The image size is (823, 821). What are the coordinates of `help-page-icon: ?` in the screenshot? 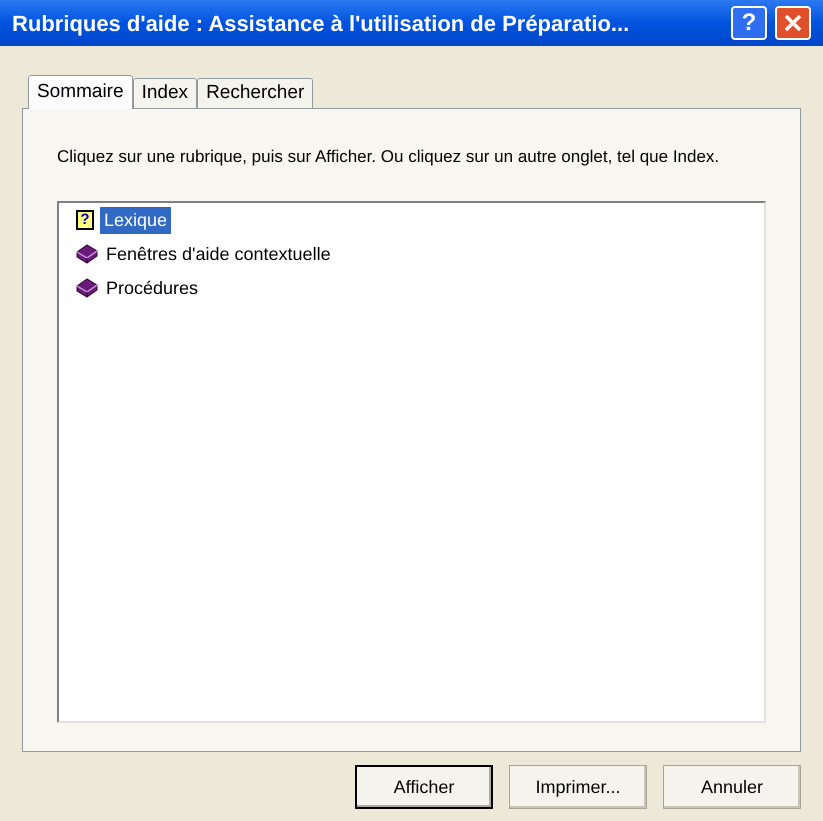 It's located at (85, 220).